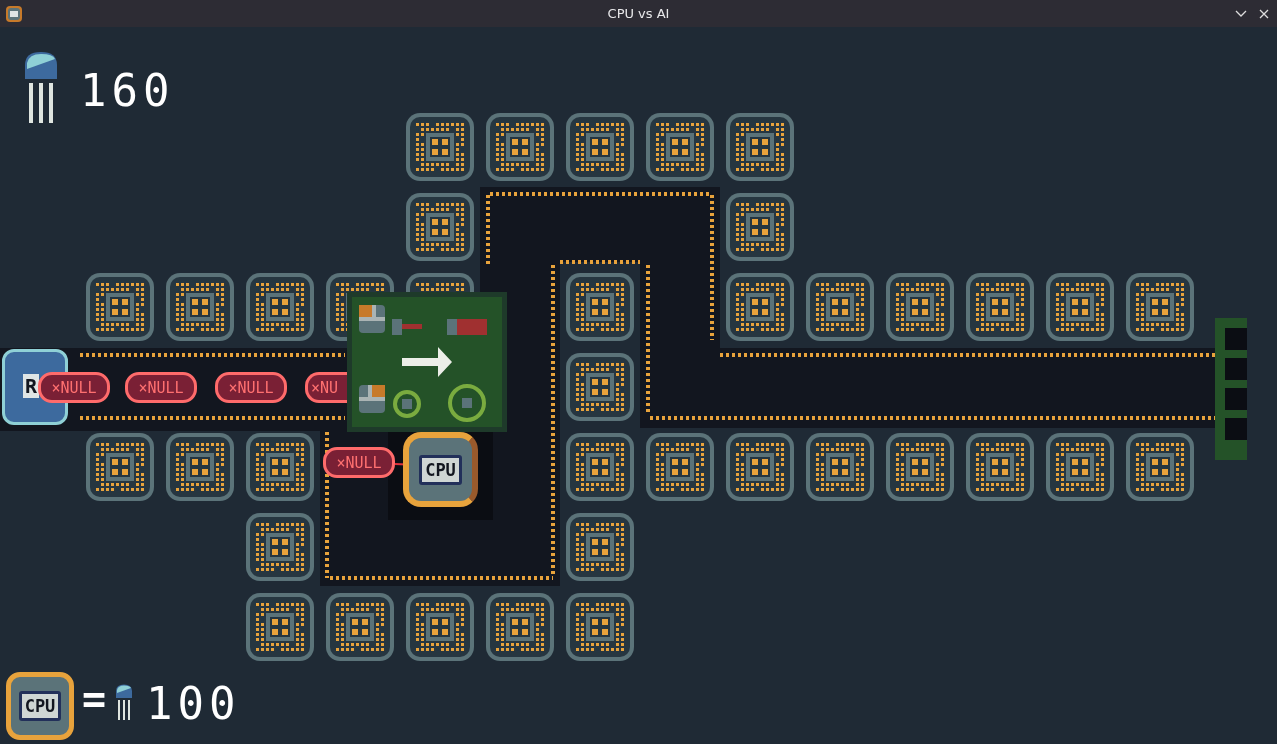  Describe the element at coordinates (14, 13) in the screenshot. I see `app-icon` at that location.